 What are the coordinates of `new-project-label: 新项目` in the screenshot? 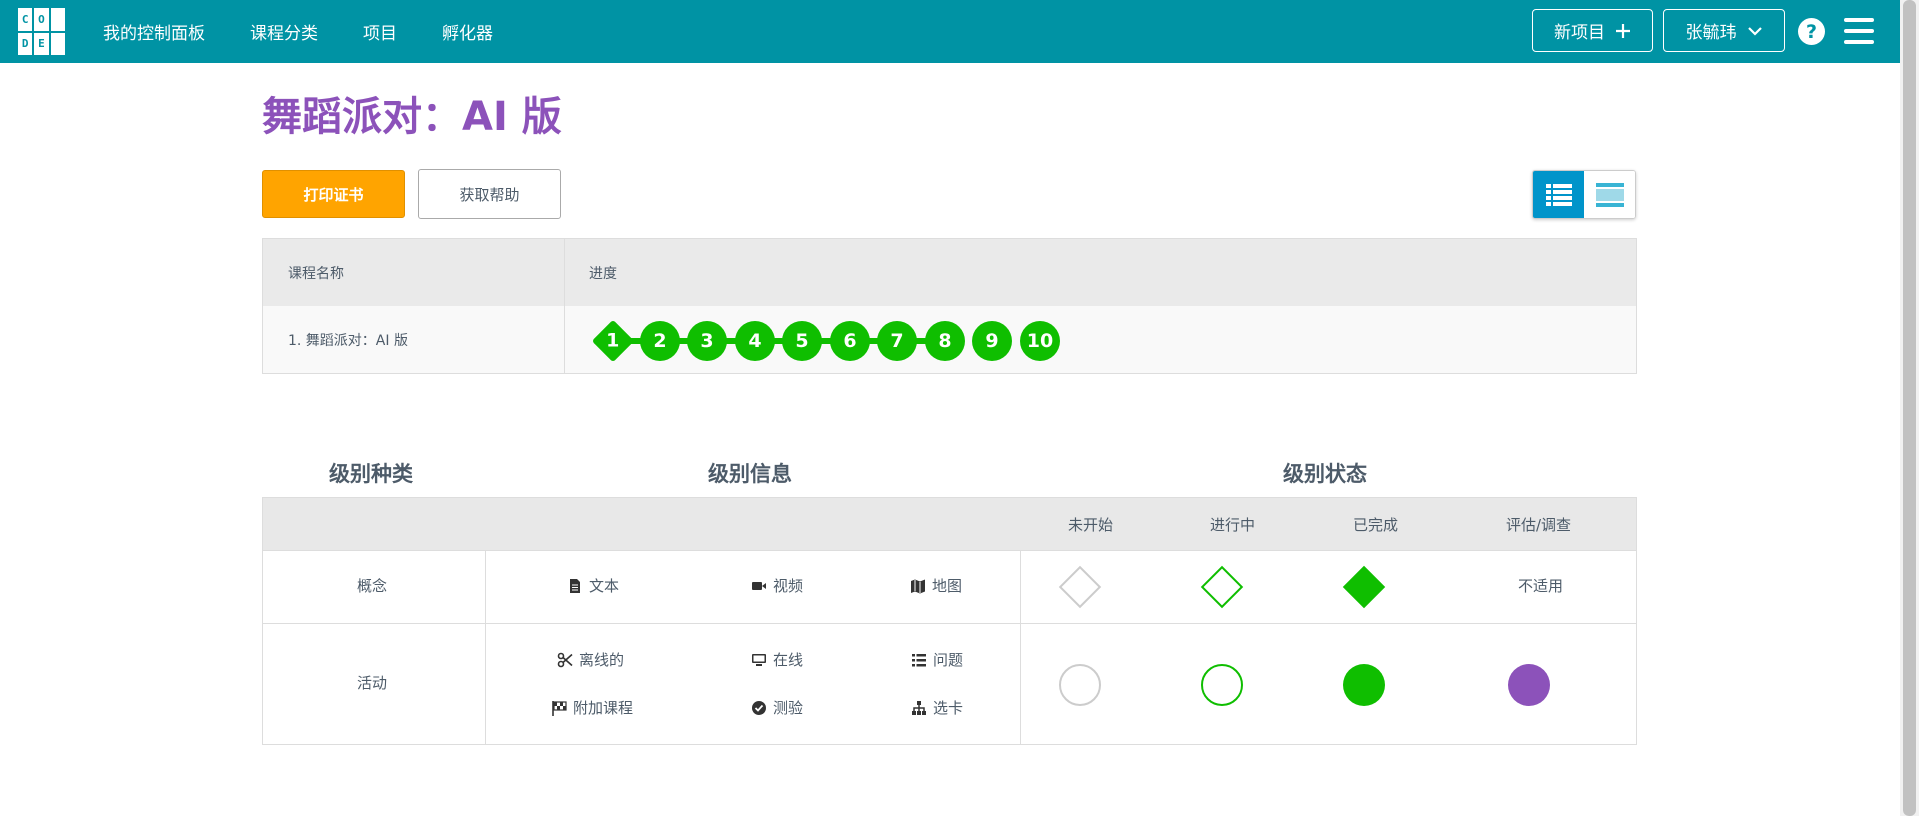 It's located at (1579, 33).